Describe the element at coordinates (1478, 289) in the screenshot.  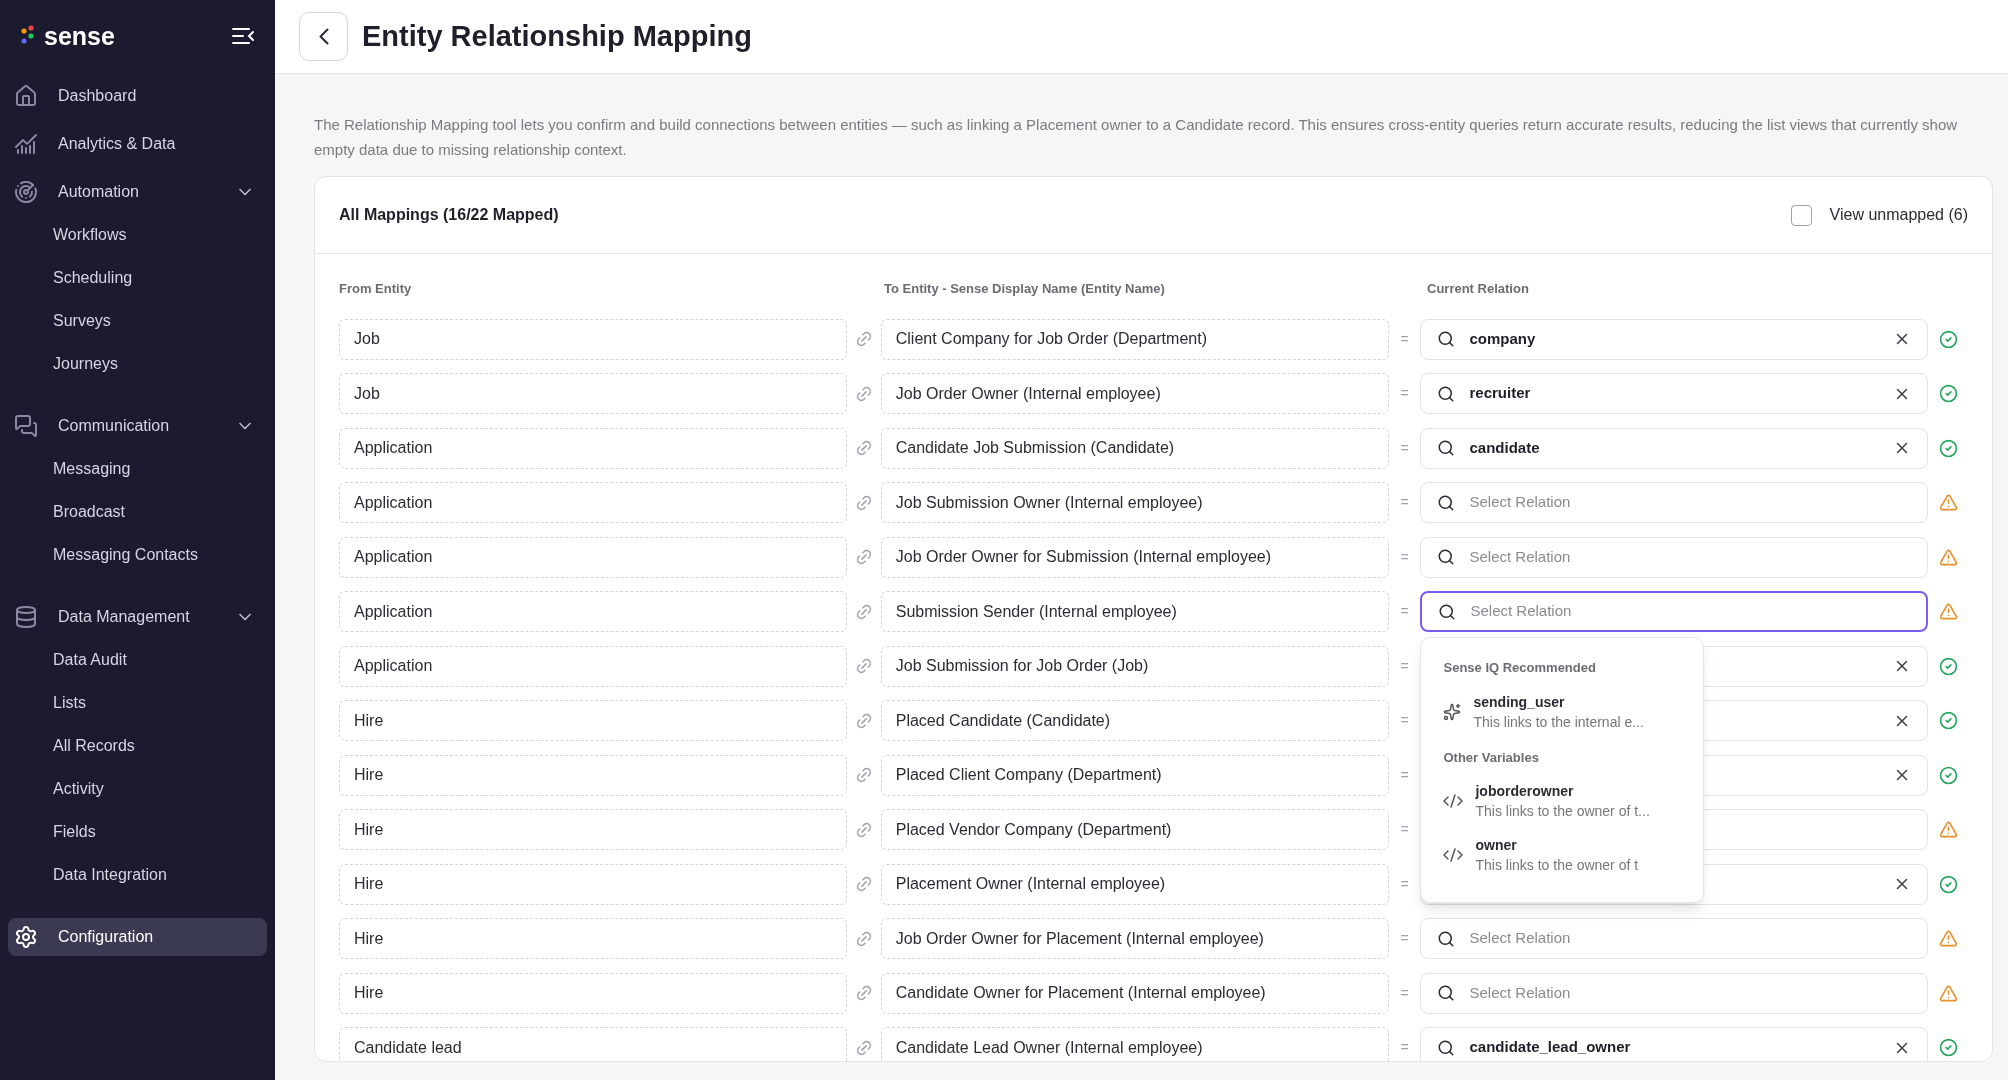
I see `column-header: Current Relation` at that location.